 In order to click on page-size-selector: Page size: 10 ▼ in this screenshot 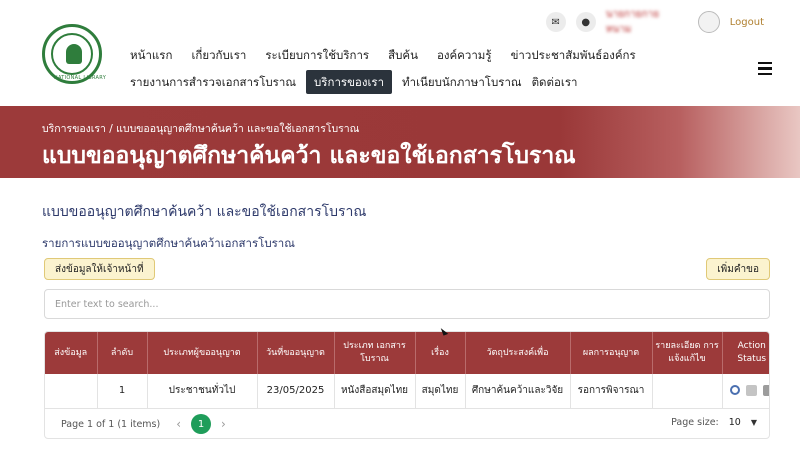, I will do `click(714, 422)`.